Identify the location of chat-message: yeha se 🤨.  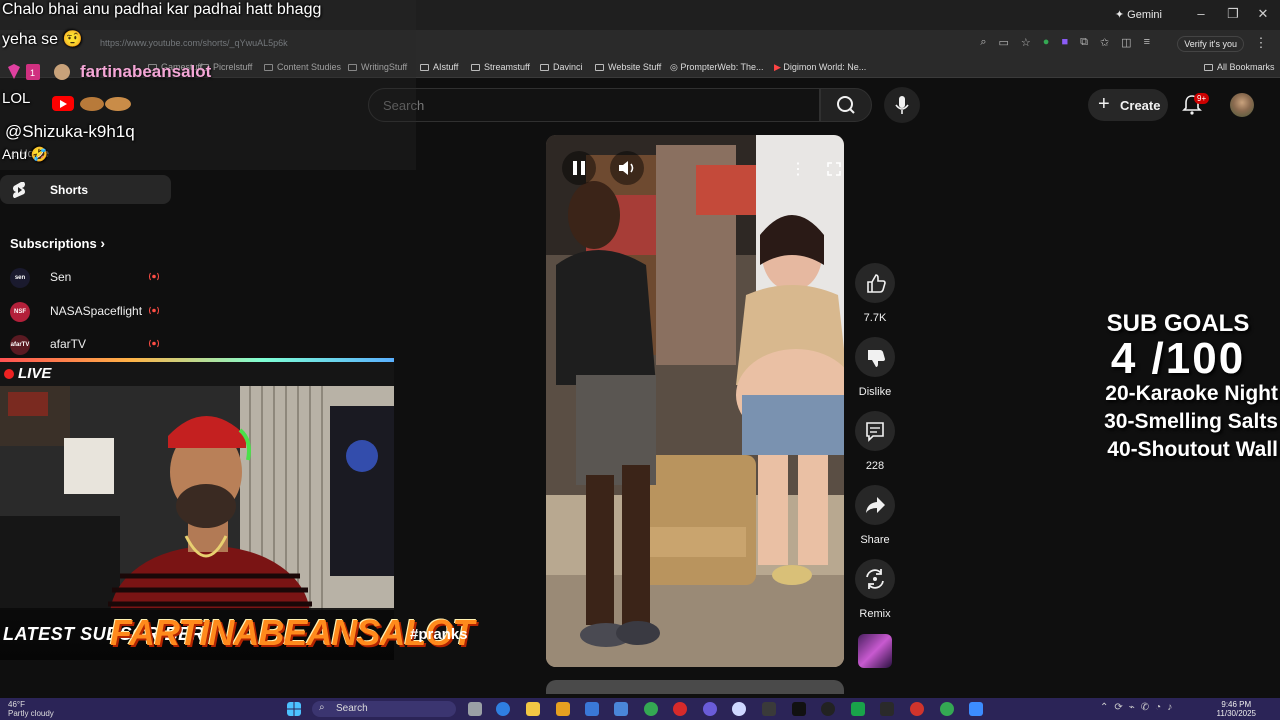
(42, 39).